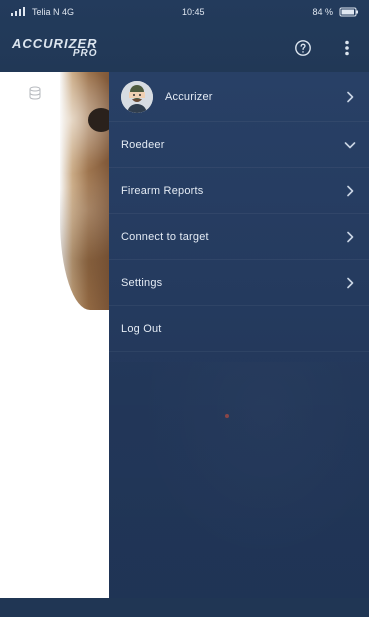 This screenshot has height=617, width=369. I want to click on carrier-label: Telia N 4G, so click(53, 12).